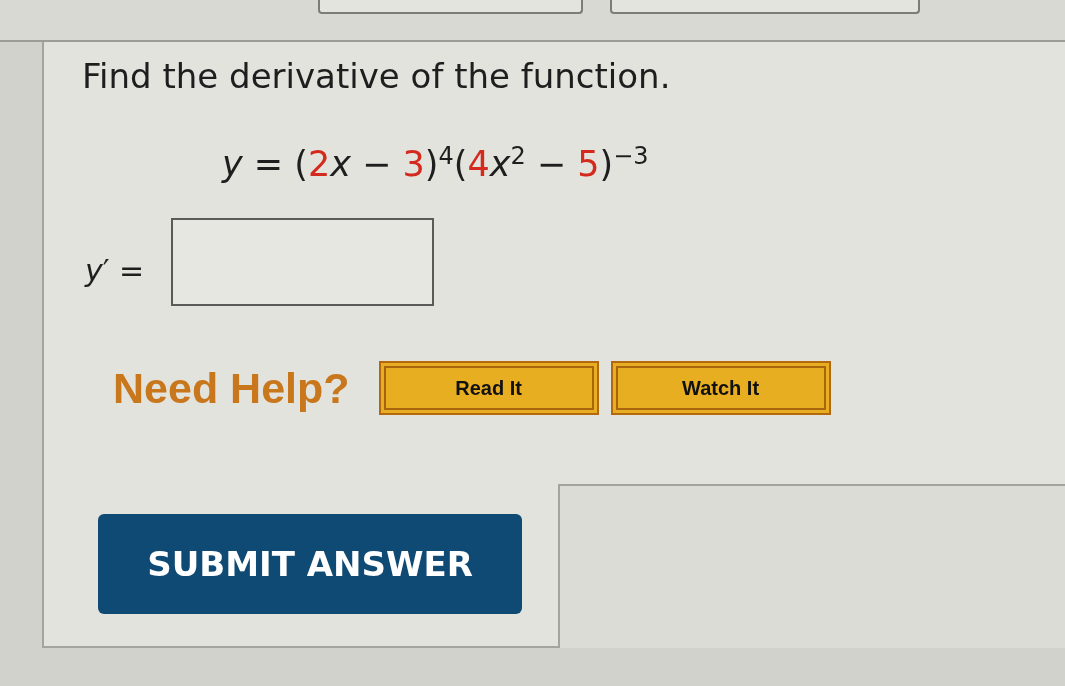 The width and height of the screenshot is (1065, 686). What do you see at coordinates (435, 163) in the screenshot?
I see `equation: y = (2x − 3)$^{4}$(4x$^{2}$ − 5)$^{−3}$` at bounding box center [435, 163].